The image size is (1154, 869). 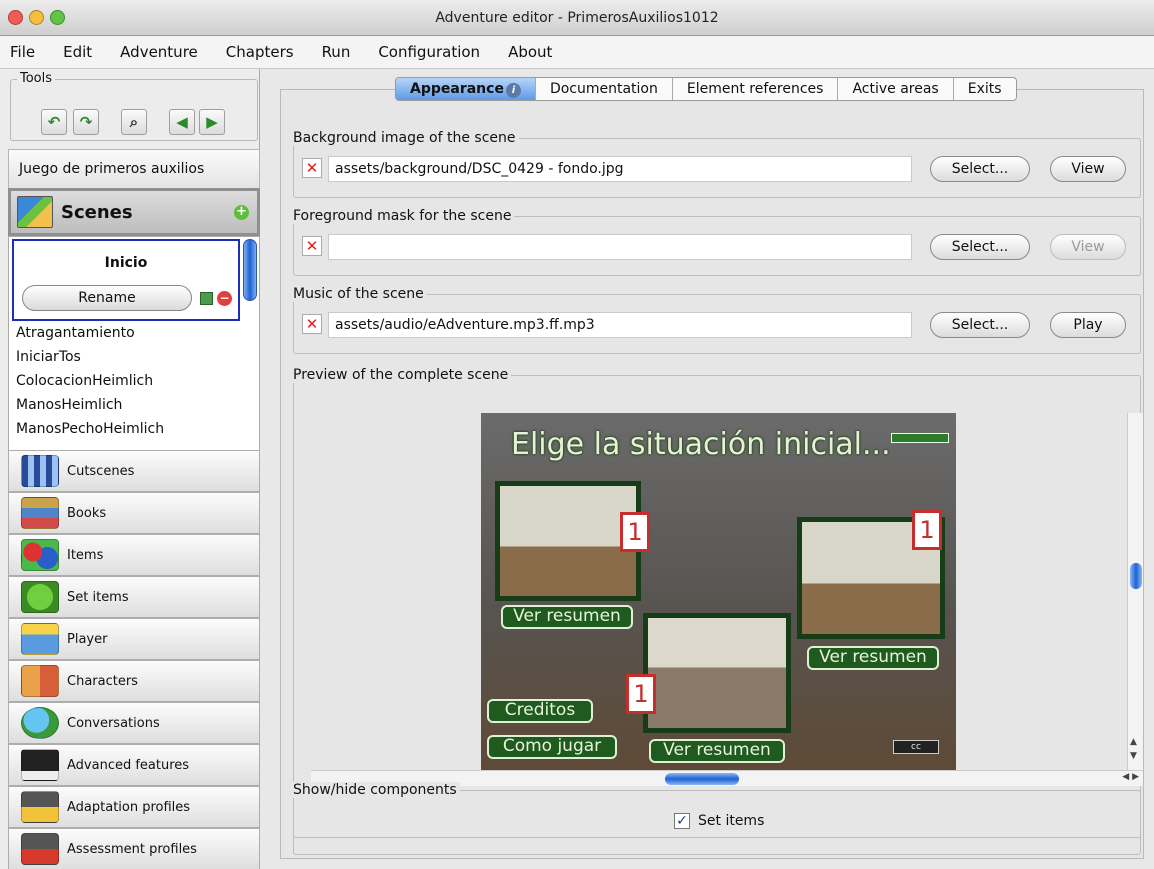 What do you see at coordinates (457, 89) in the screenshot?
I see `tab-label: Appearance` at bounding box center [457, 89].